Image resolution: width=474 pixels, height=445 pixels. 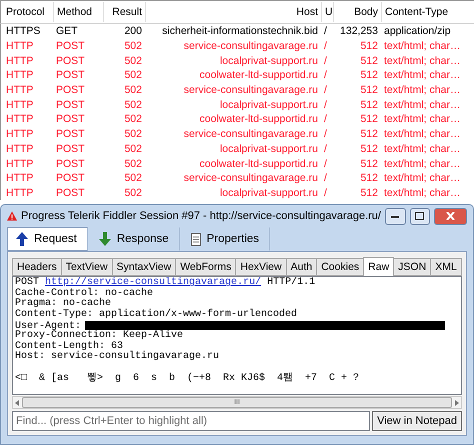 I want to click on column-header: Host, so click(x=233, y=12).